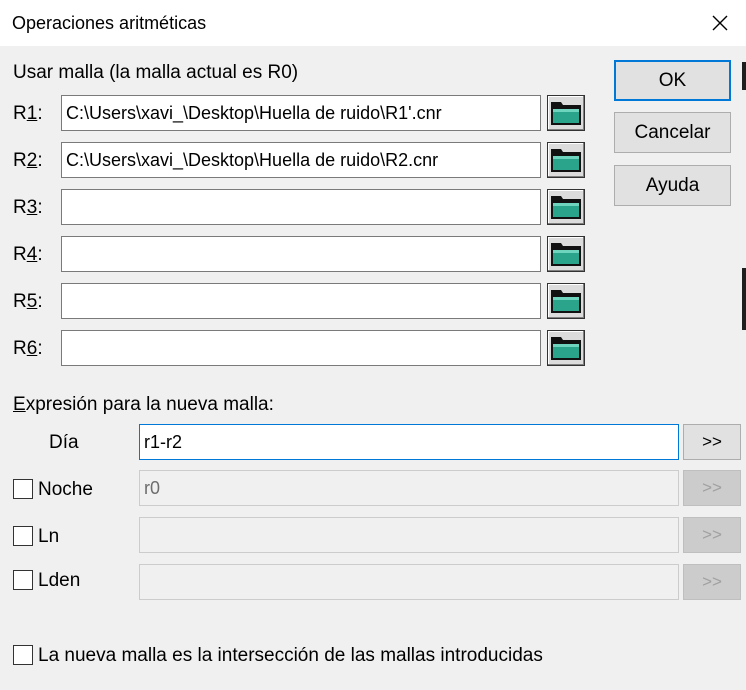 The height and width of the screenshot is (690, 746). Describe the element at coordinates (301, 301) in the screenshot. I see `grid-path-input-r5` at that location.